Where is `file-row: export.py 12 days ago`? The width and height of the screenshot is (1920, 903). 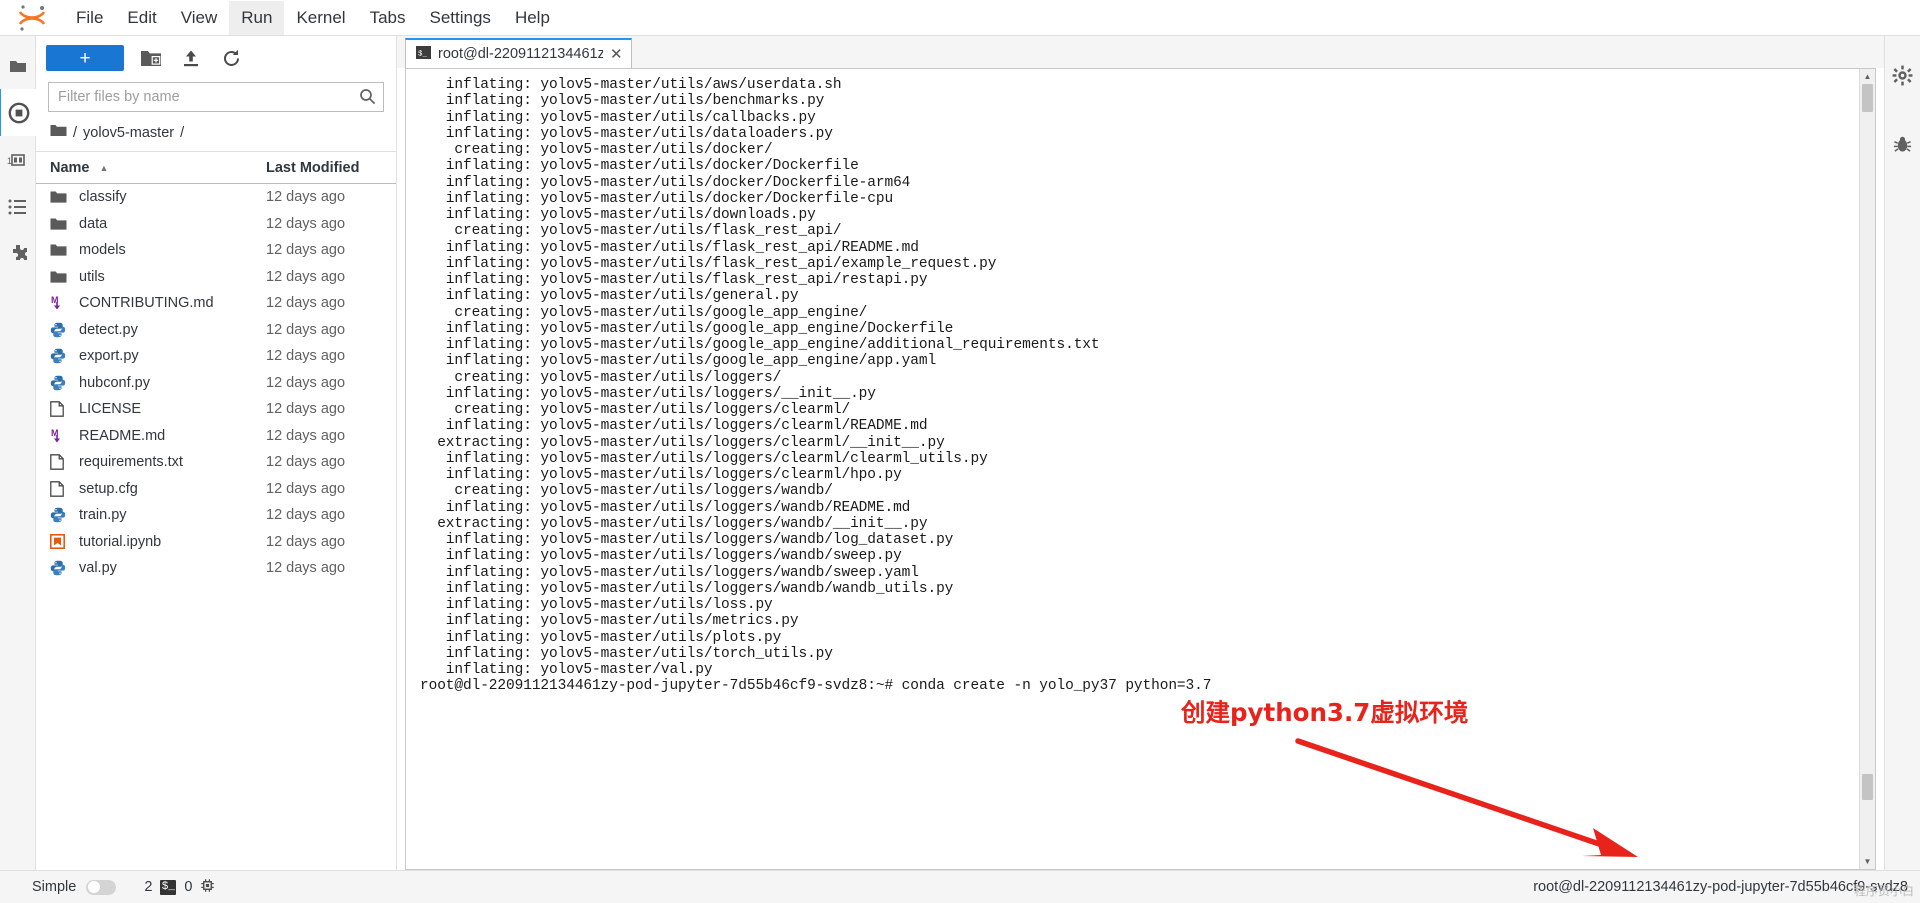
file-row: export.py 12 days ago is located at coordinates (216, 356).